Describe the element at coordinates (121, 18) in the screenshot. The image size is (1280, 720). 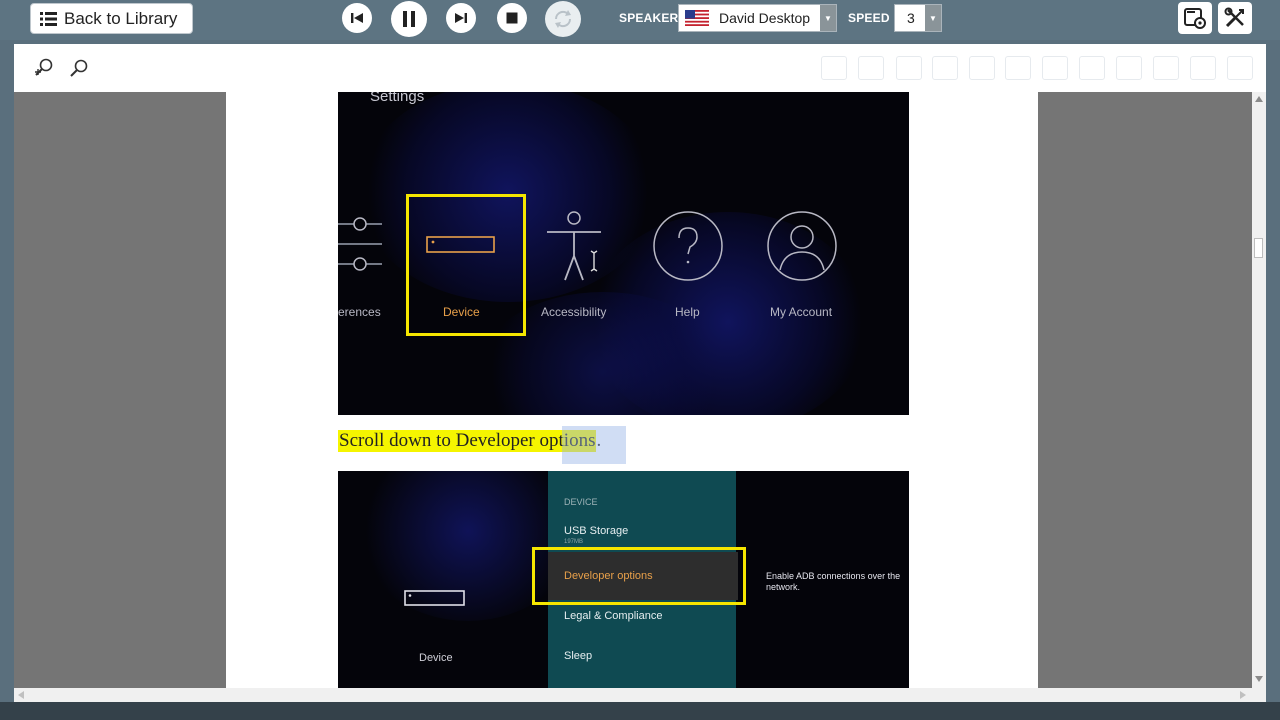
I see `back-to-library-label: Back to Library` at that location.